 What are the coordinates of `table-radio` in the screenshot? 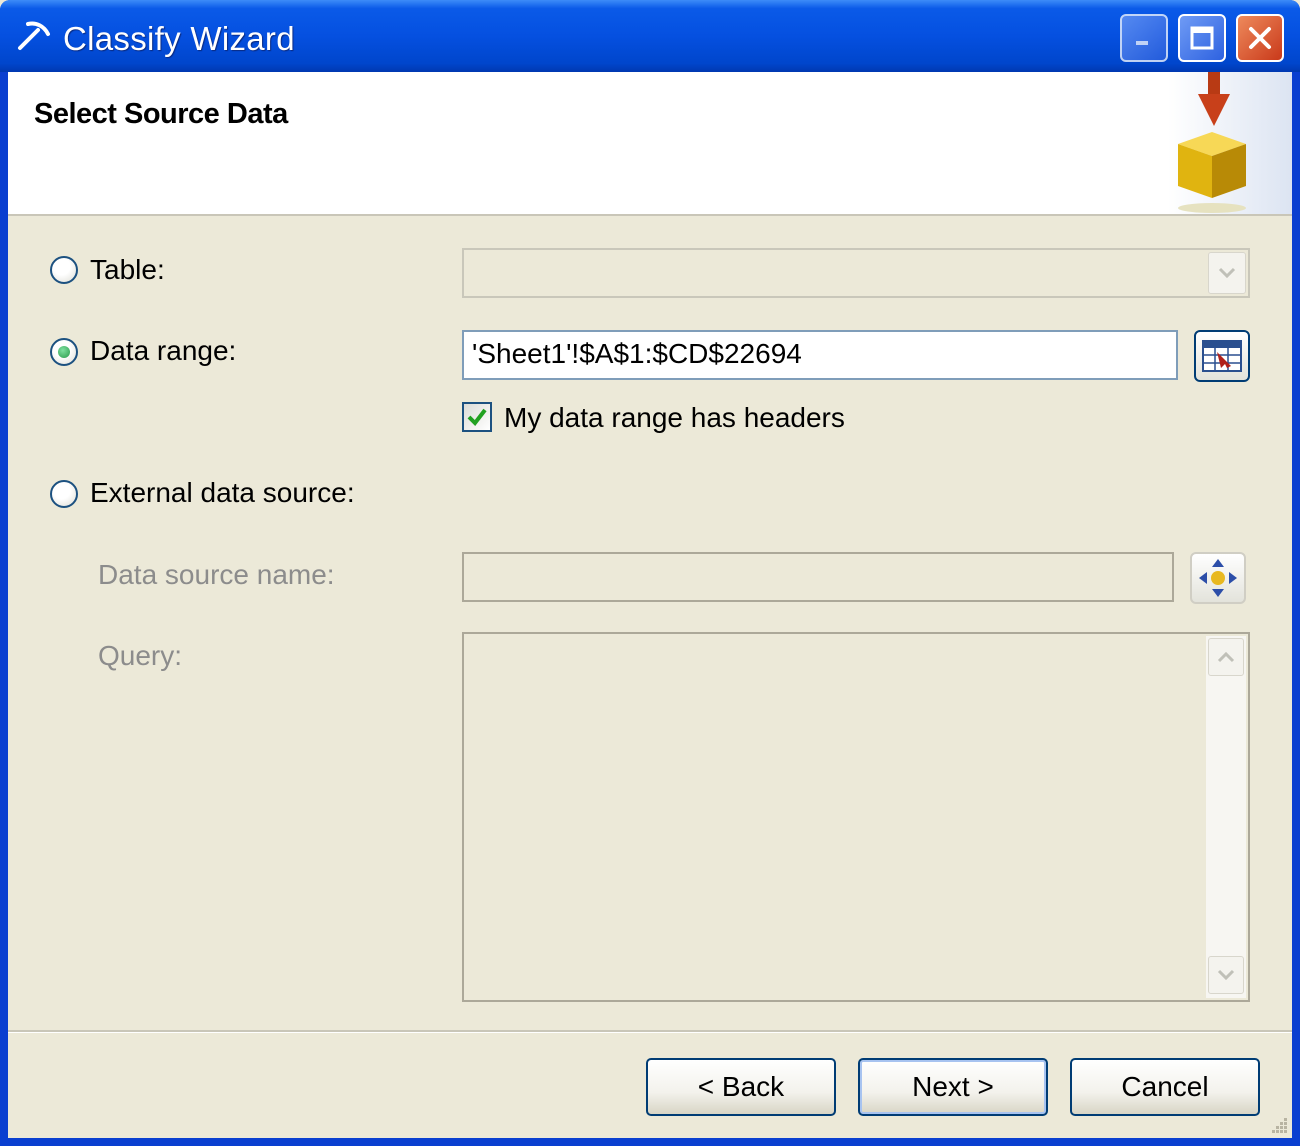 It's located at (64, 270).